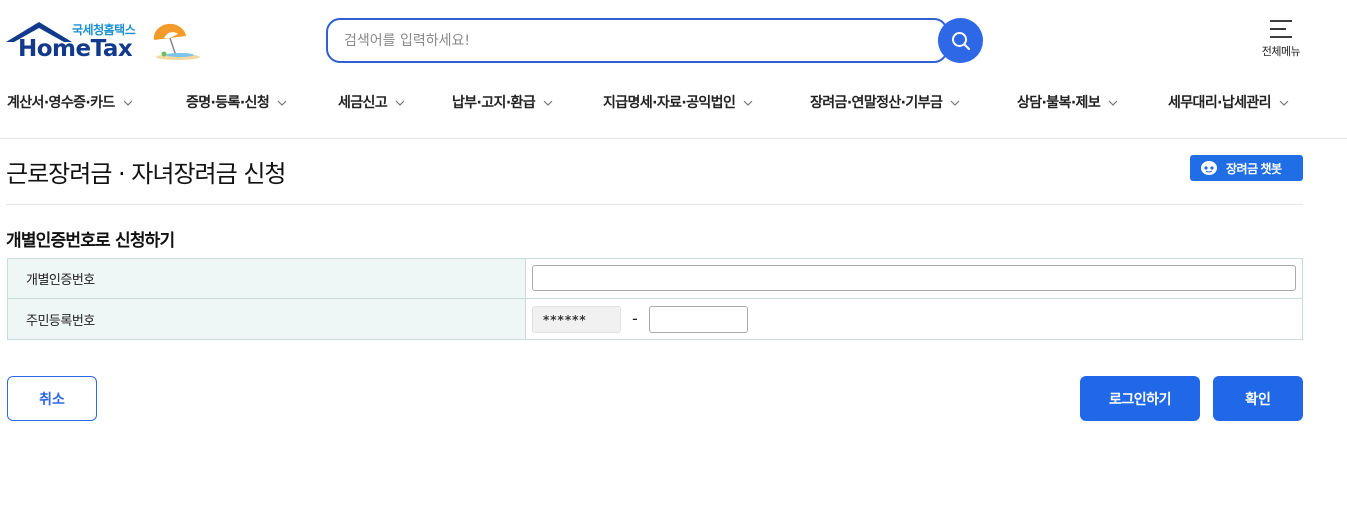 Image resolution: width=1347 pixels, height=529 pixels. What do you see at coordinates (669, 103) in the screenshot?
I see `gnb-item-label: 지급명세·자료·공익법인` at bounding box center [669, 103].